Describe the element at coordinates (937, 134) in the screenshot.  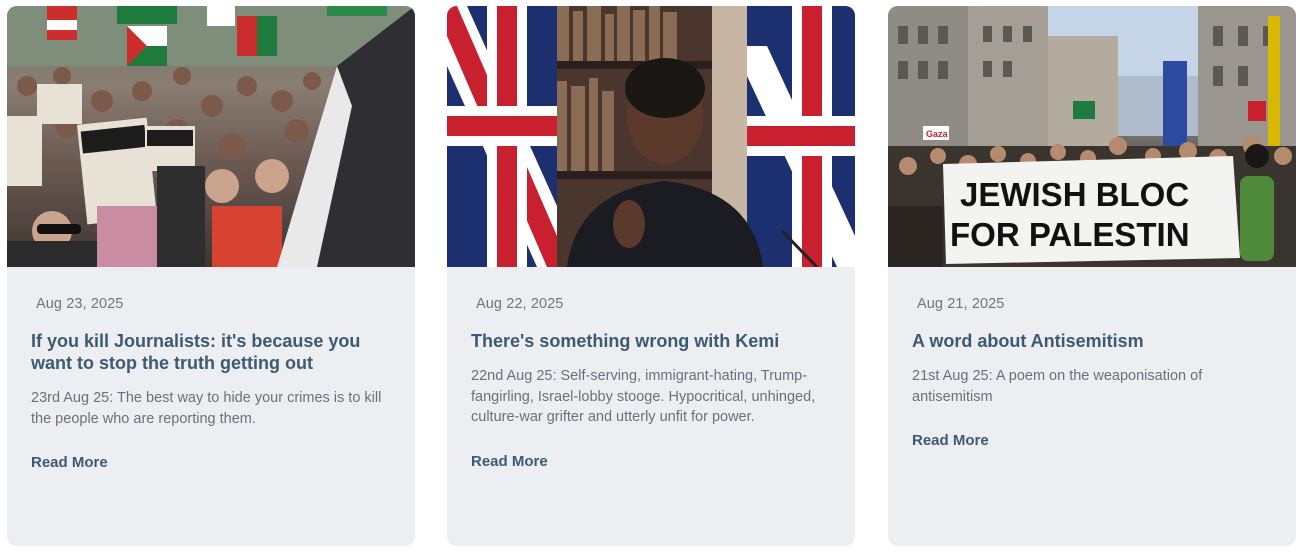
I see `shop-sign-text: Gaza` at that location.